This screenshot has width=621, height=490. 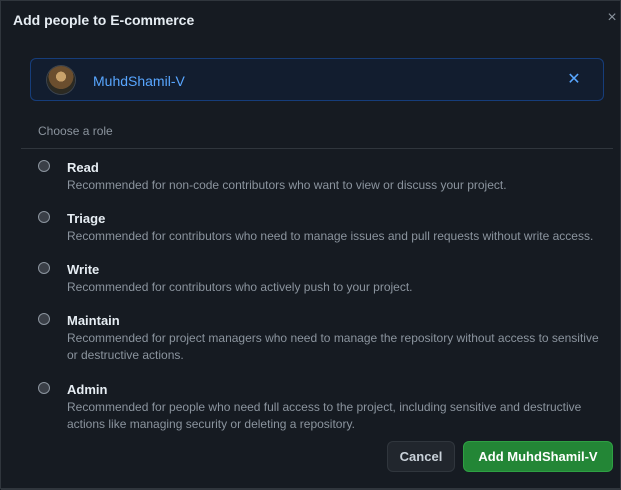 What do you see at coordinates (75, 131) in the screenshot?
I see `role-heading: Choose a role` at bounding box center [75, 131].